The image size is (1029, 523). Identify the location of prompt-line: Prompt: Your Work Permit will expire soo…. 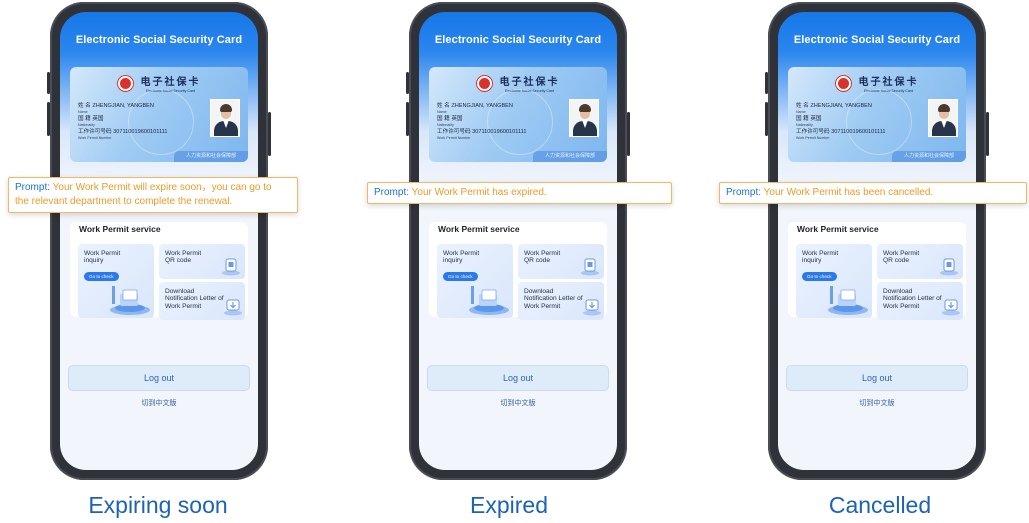
(153, 188).